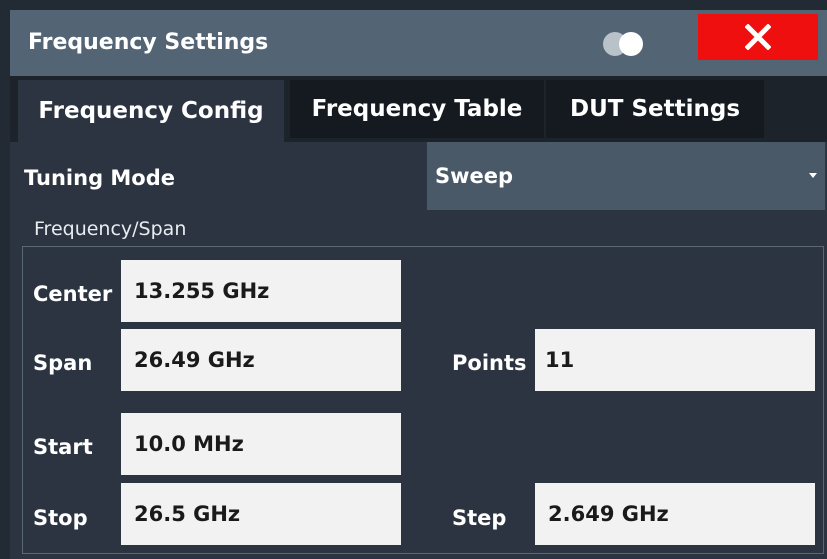  What do you see at coordinates (110, 229) in the screenshot?
I see `frequency-span-group-label: Frequency/Span` at bounding box center [110, 229].